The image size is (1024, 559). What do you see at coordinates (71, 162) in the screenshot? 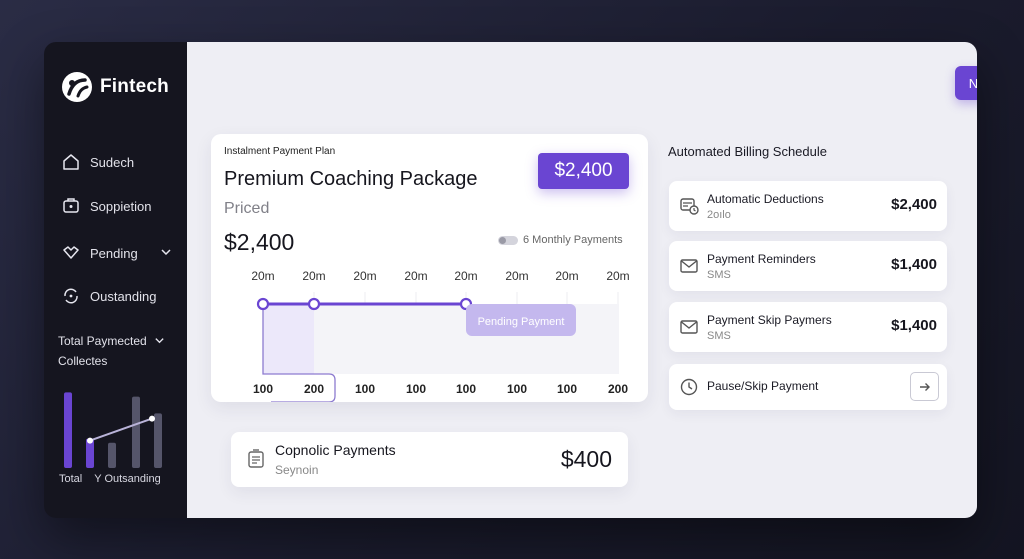
I see `home-icon` at bounding box center [71, 162].